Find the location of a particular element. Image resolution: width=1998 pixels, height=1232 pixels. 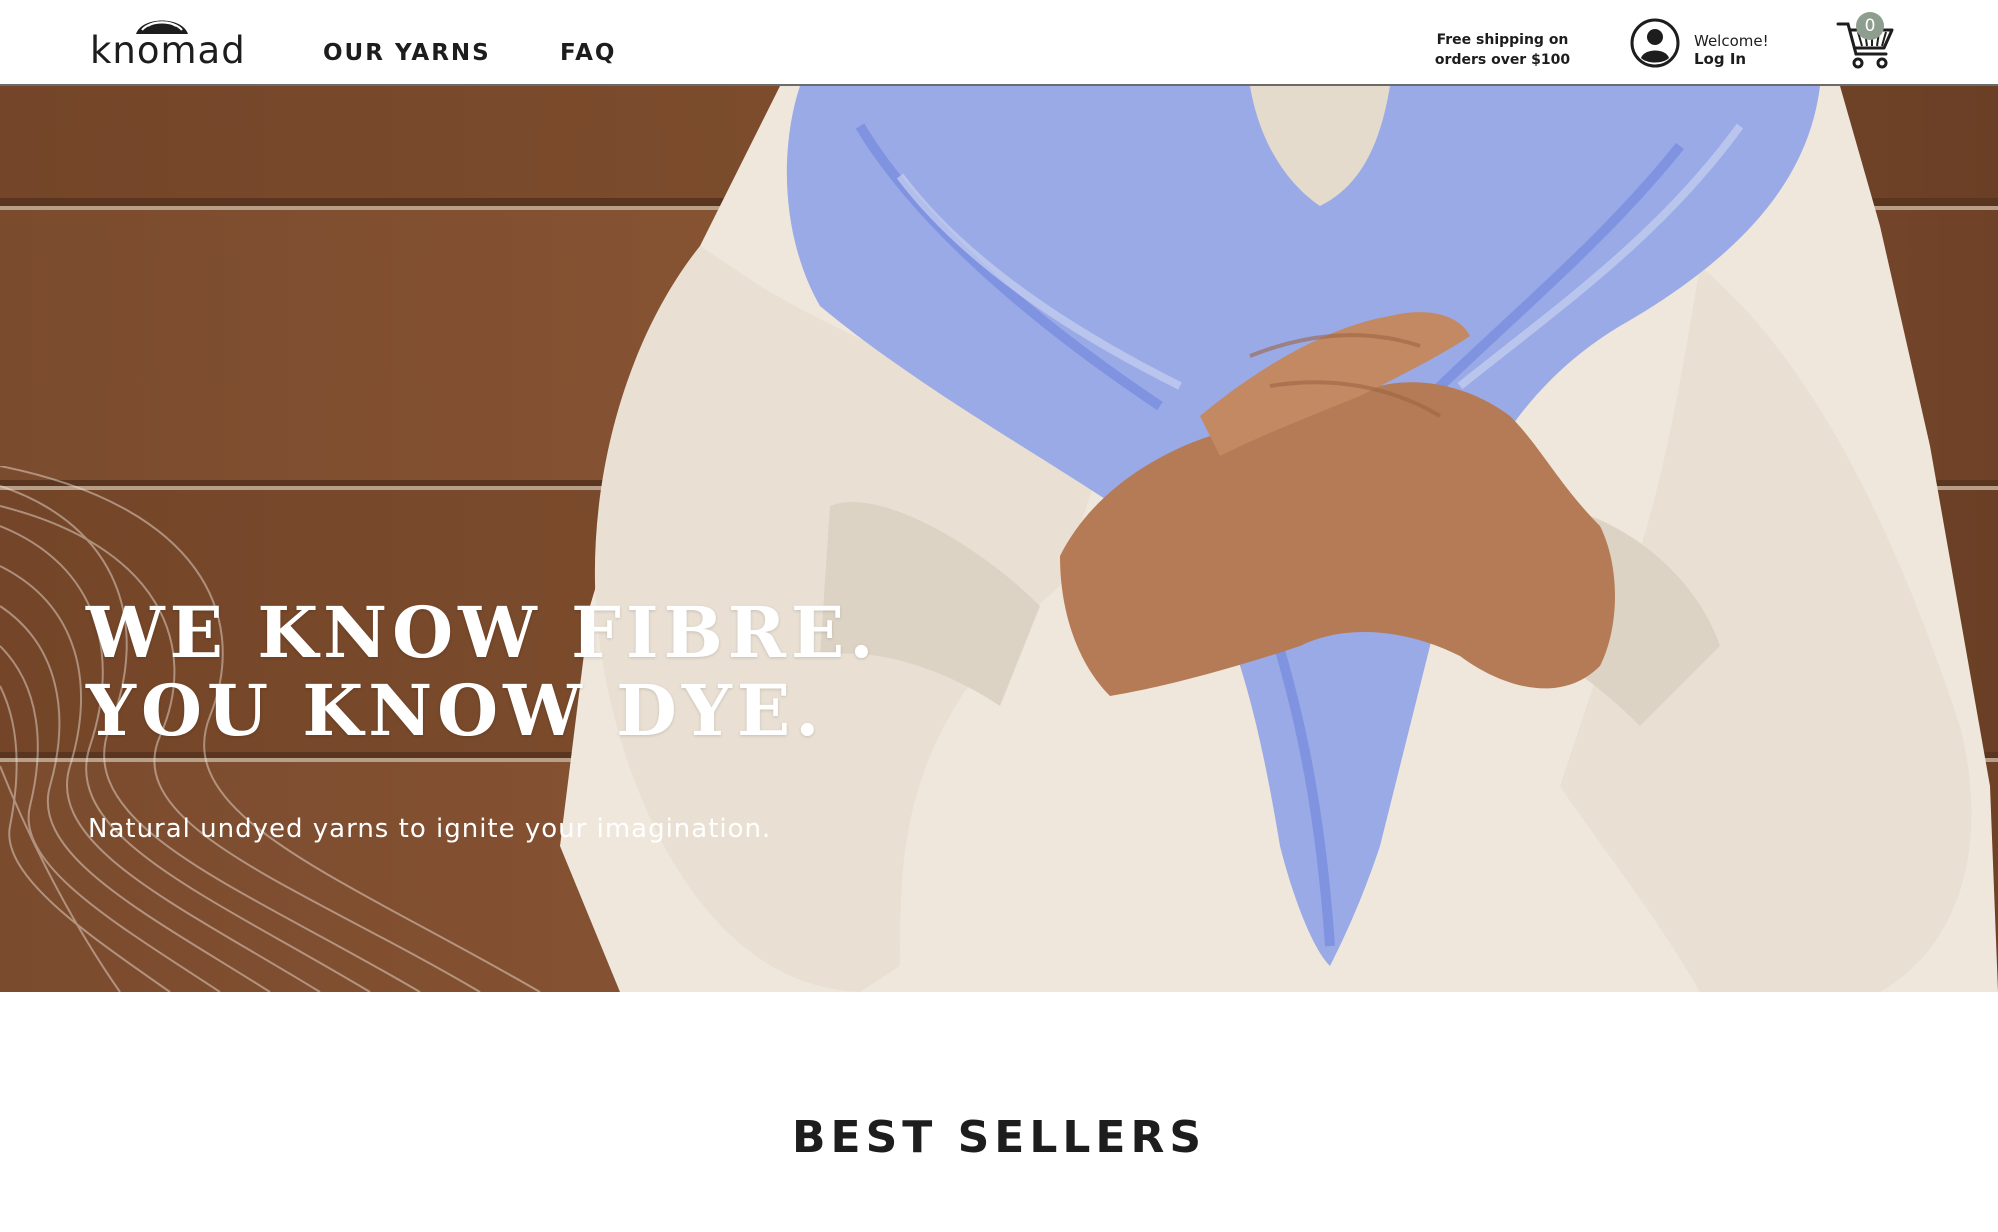

welcome-text: Welcome! is located at coordinates (1731, 41).